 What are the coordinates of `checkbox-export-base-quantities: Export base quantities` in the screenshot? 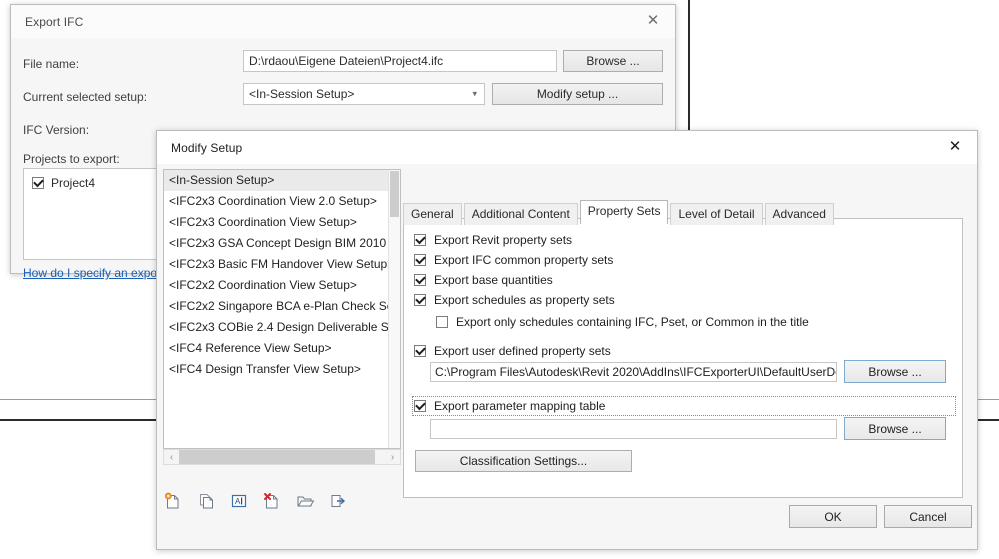 It's located at (483, 280).